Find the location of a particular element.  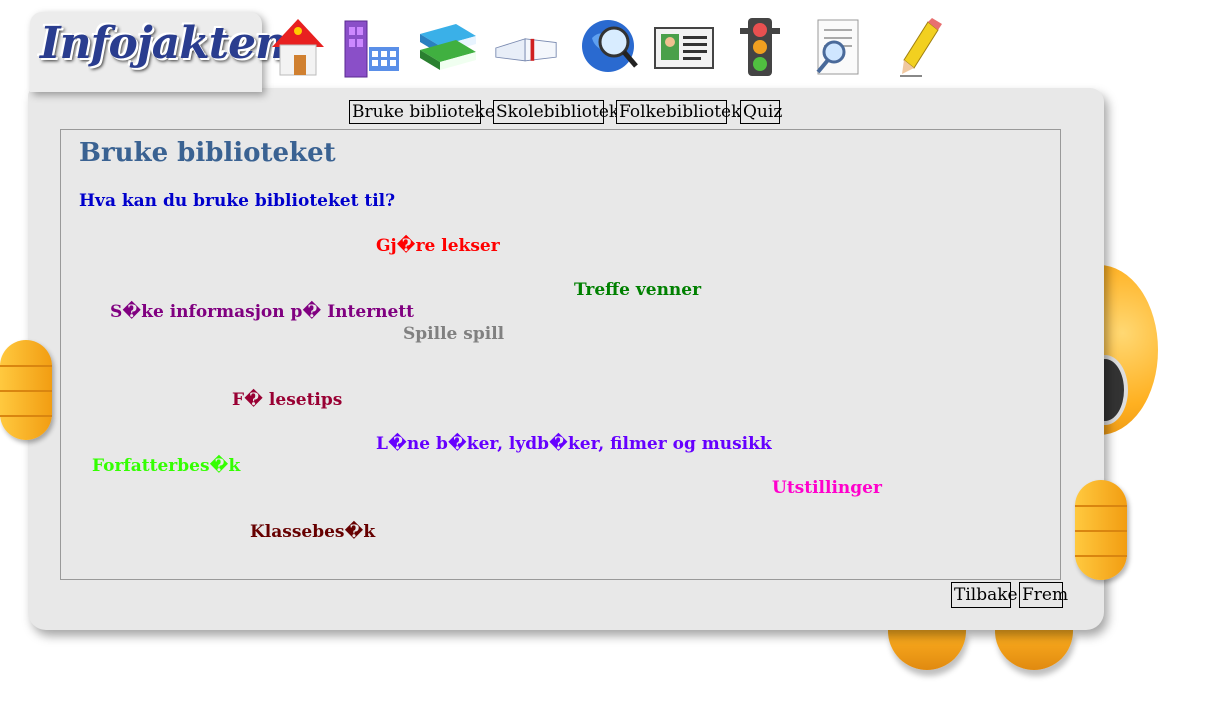

open-book-icon is located at coordinates (526, 48).